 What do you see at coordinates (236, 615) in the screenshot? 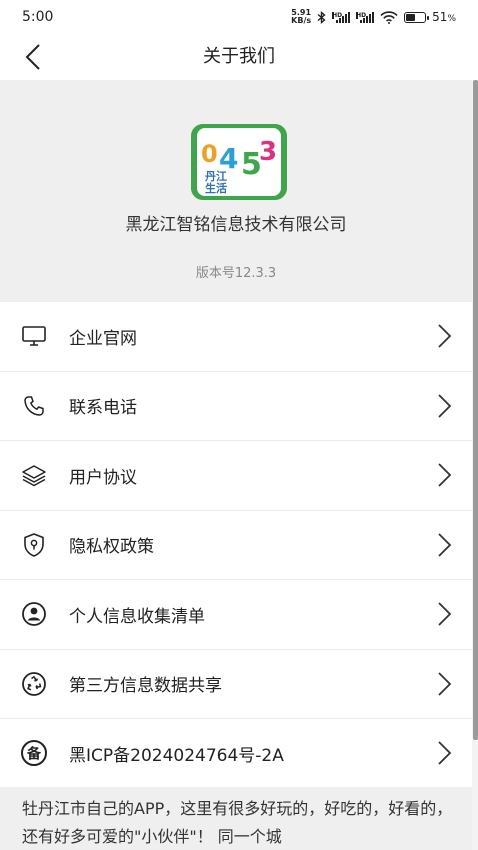
I see `menu-item-personal-info-list: 个人信息收集清单` at bounding box center [236, 615].